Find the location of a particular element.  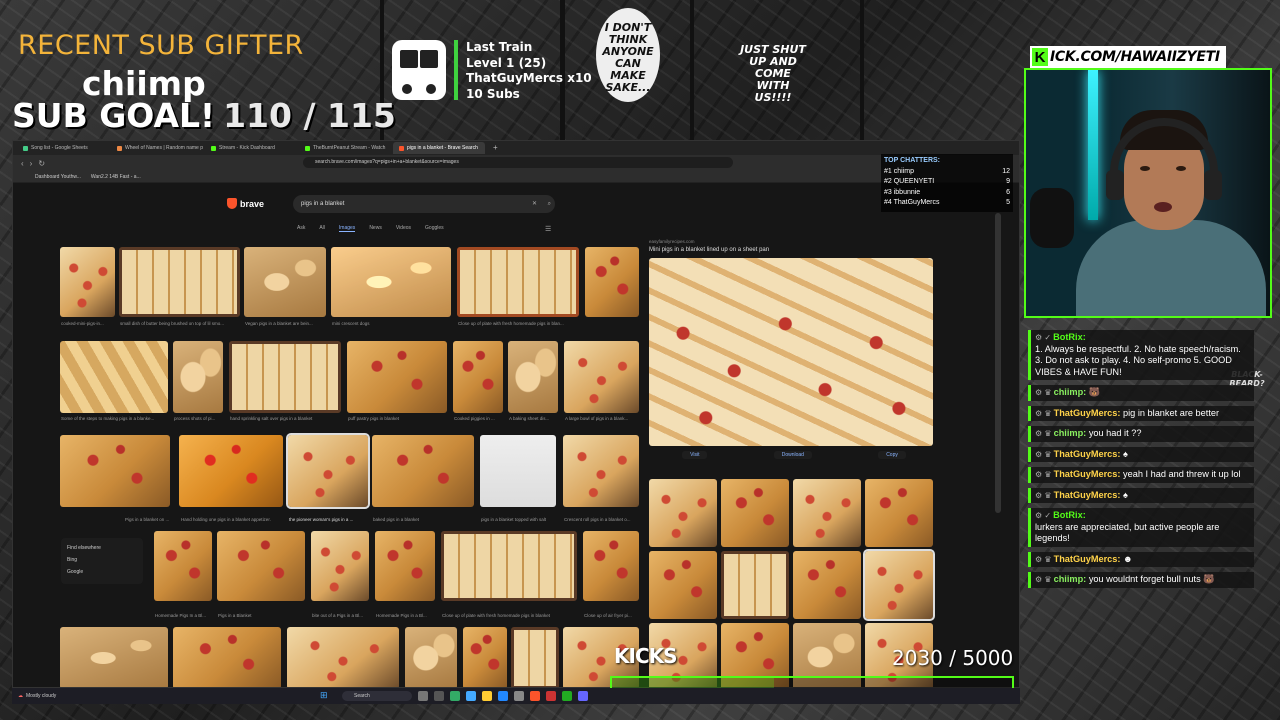

tab-theburntpeanut: TheBurntPeanut Stream - Watch is located at coordinates (345, 148).